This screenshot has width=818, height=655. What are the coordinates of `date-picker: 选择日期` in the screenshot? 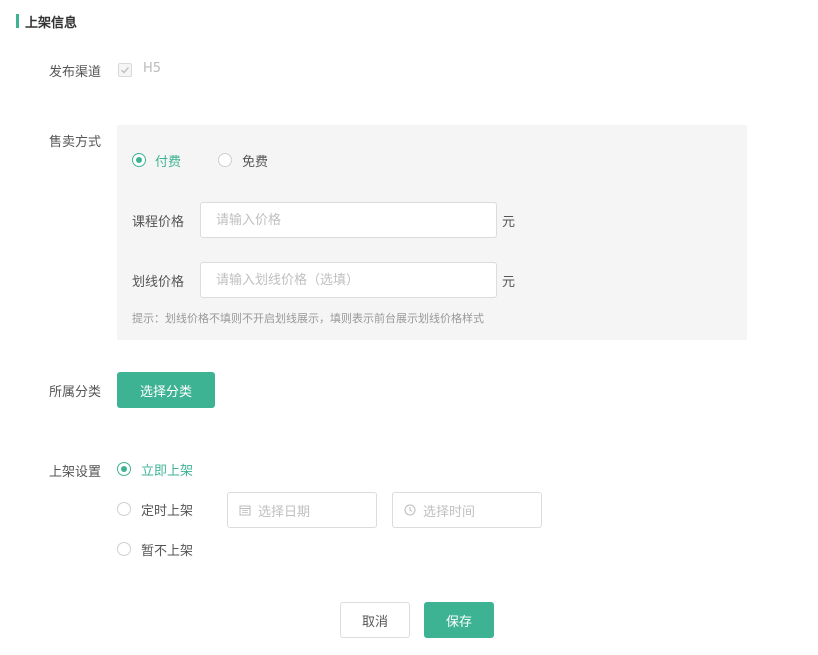 It's located at (302, 510).